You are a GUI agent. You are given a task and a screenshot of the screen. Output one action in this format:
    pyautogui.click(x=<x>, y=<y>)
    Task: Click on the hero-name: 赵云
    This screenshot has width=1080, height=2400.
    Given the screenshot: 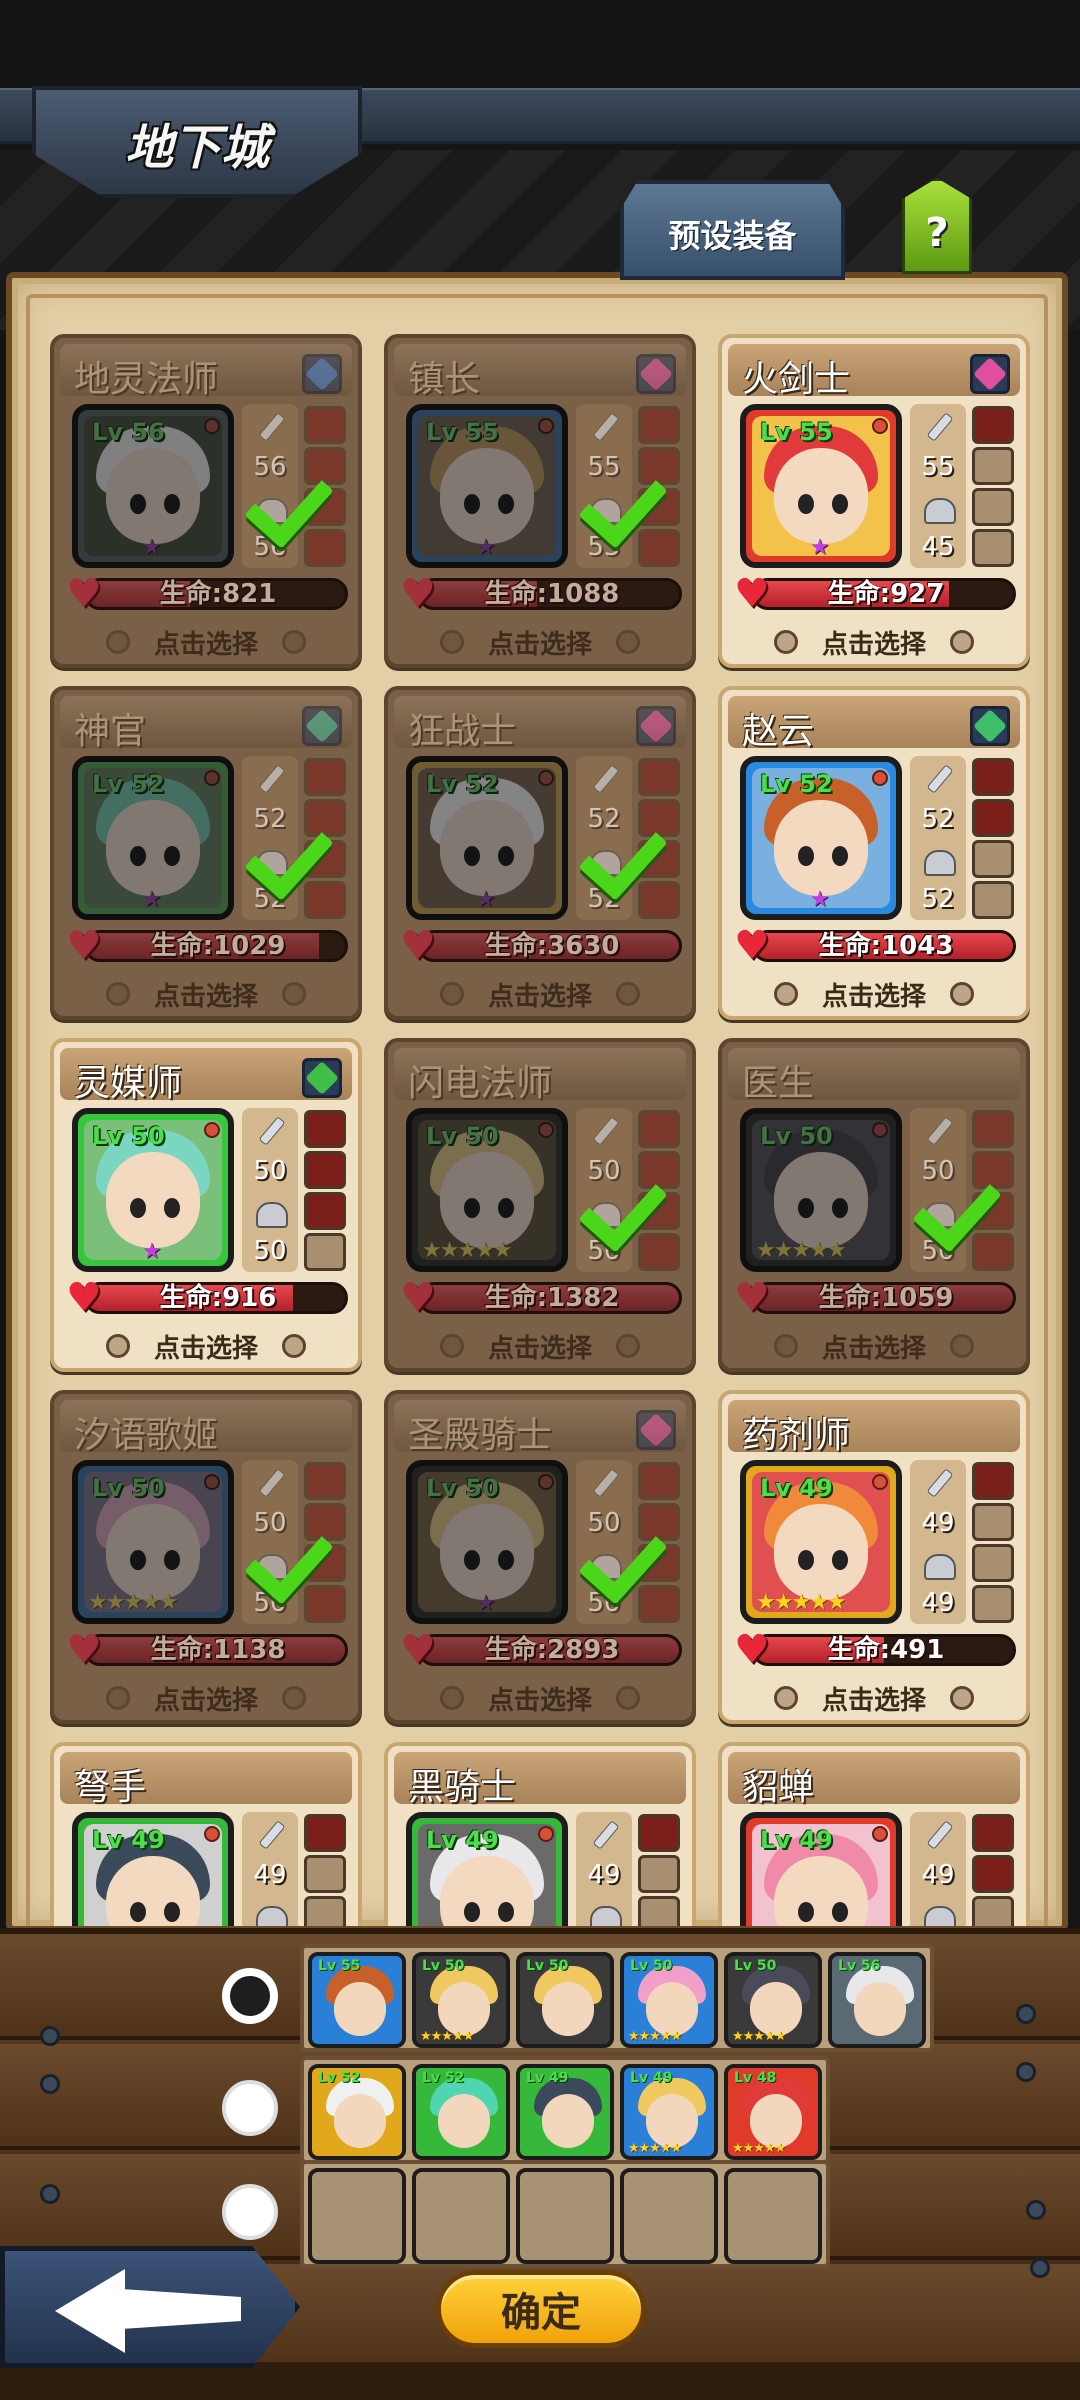 What is the action you would take?
    pyautogui.click(x=778, y=731)
    